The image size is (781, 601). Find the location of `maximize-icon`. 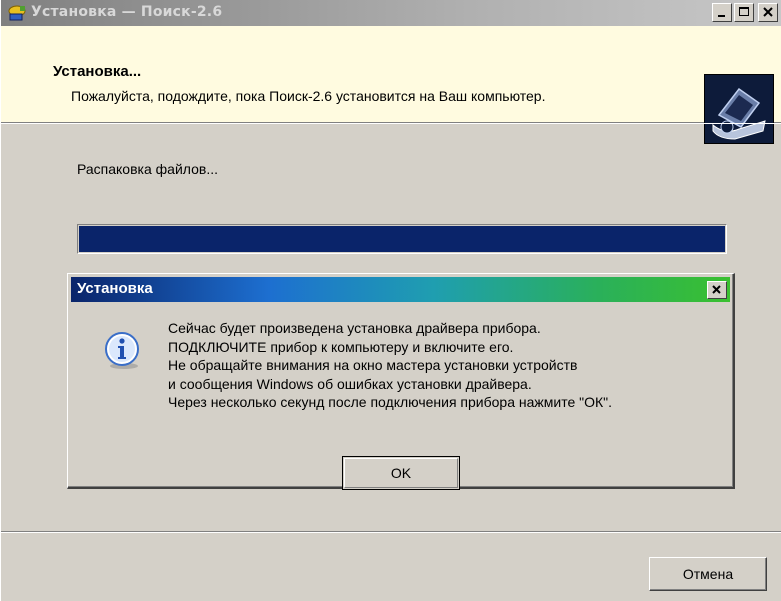

maximize-icon is located at coordinates (744, 11).